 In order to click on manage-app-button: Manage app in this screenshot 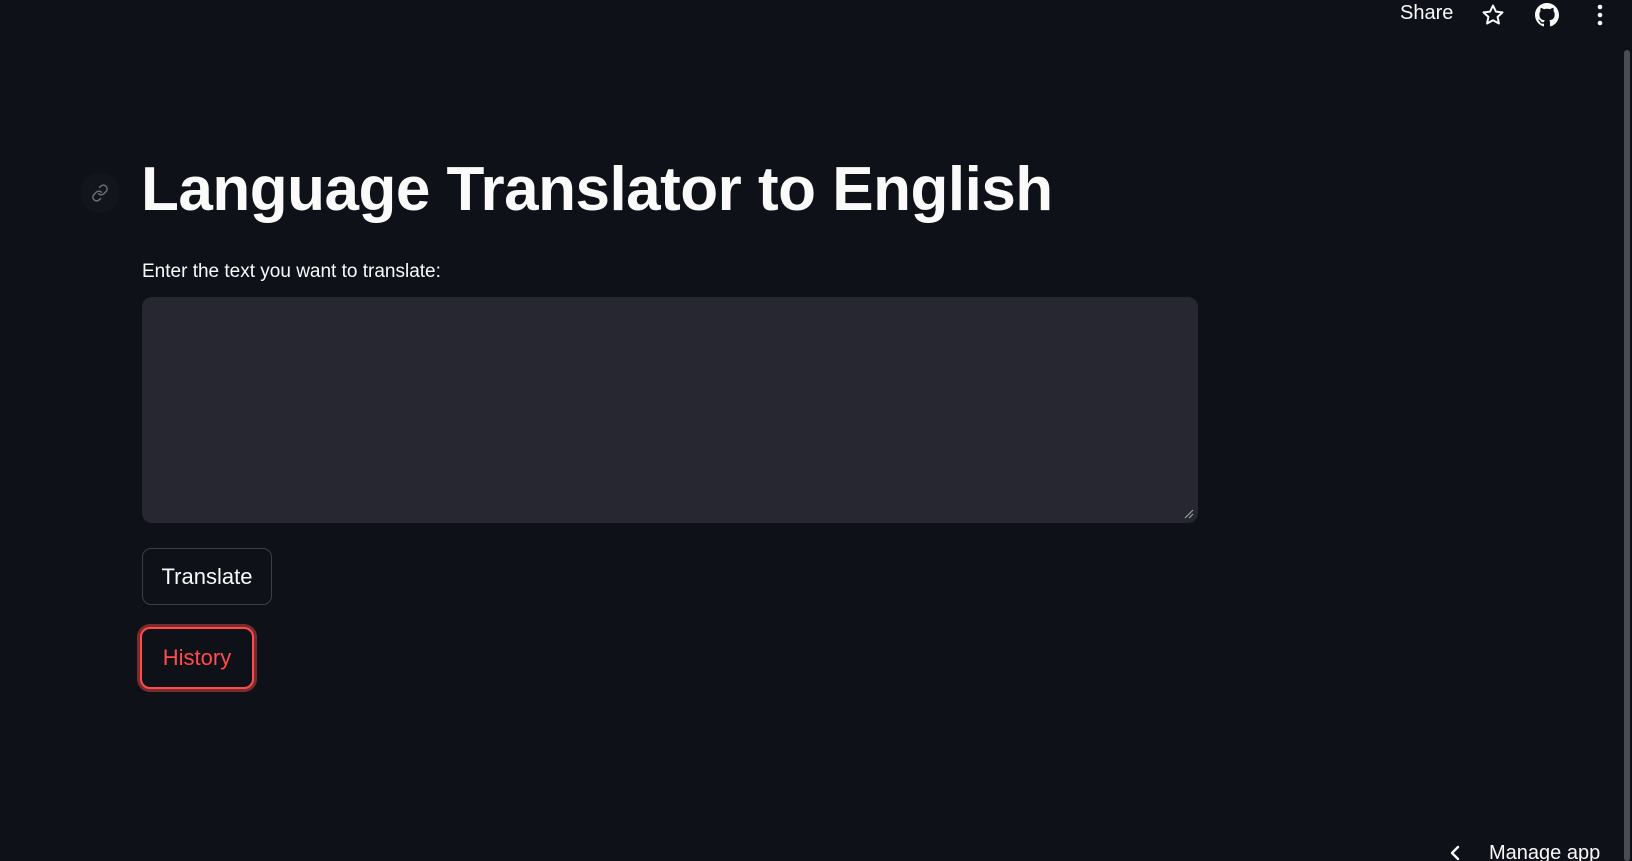, I will do `click(1522, 849)`.